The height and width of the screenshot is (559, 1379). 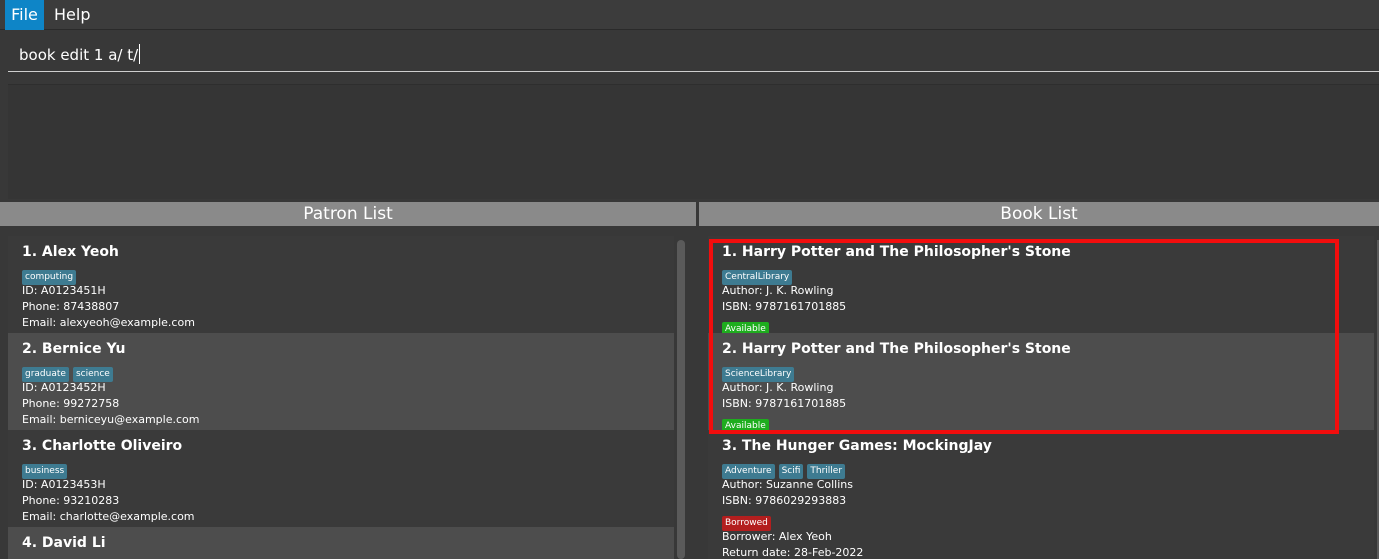 I want to click on patron-email: Email: alexyeoh@example.com, so click(x=108, y=322).